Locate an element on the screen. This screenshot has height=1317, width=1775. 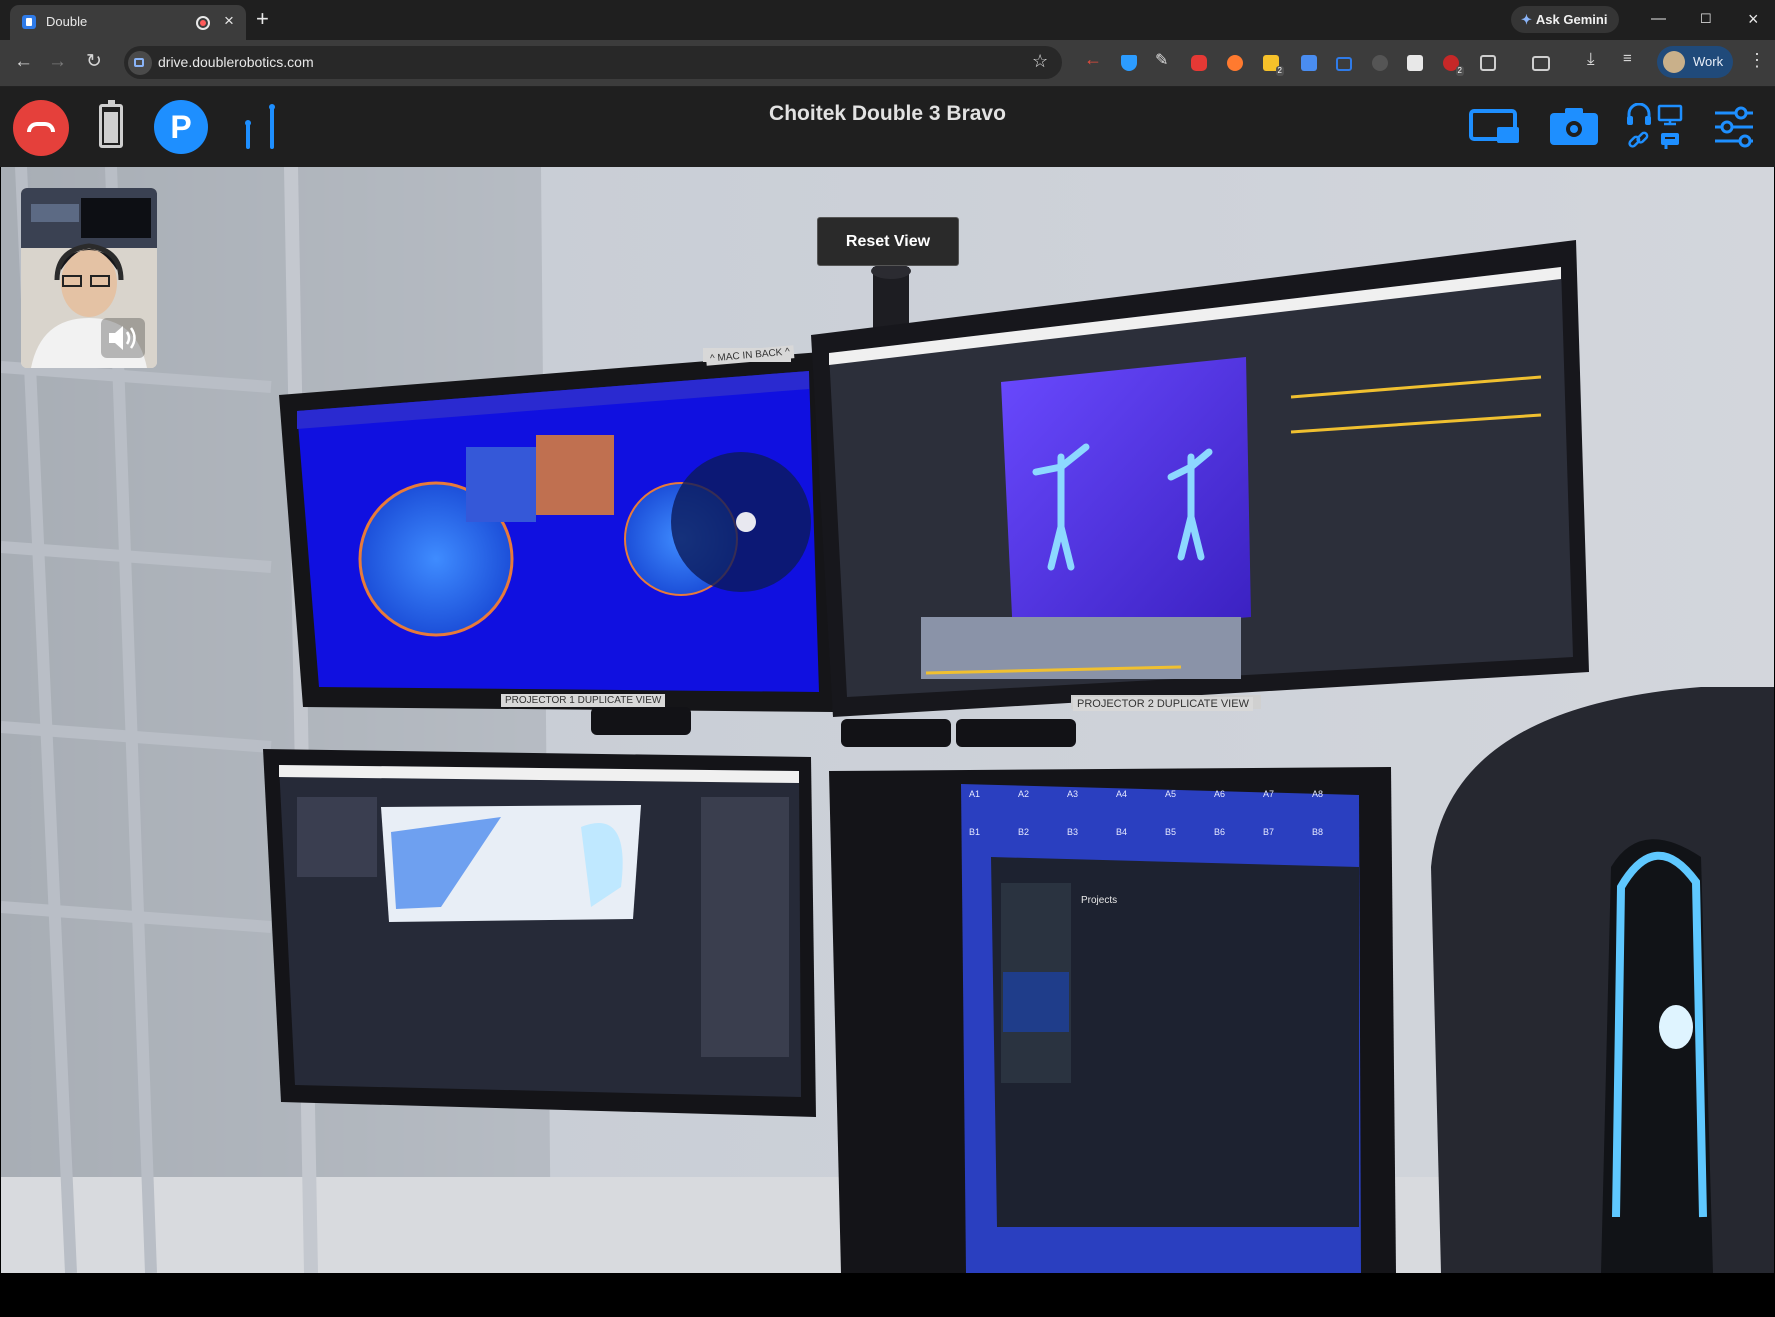
new-tab-button: + is located at coordinates (262, 19).